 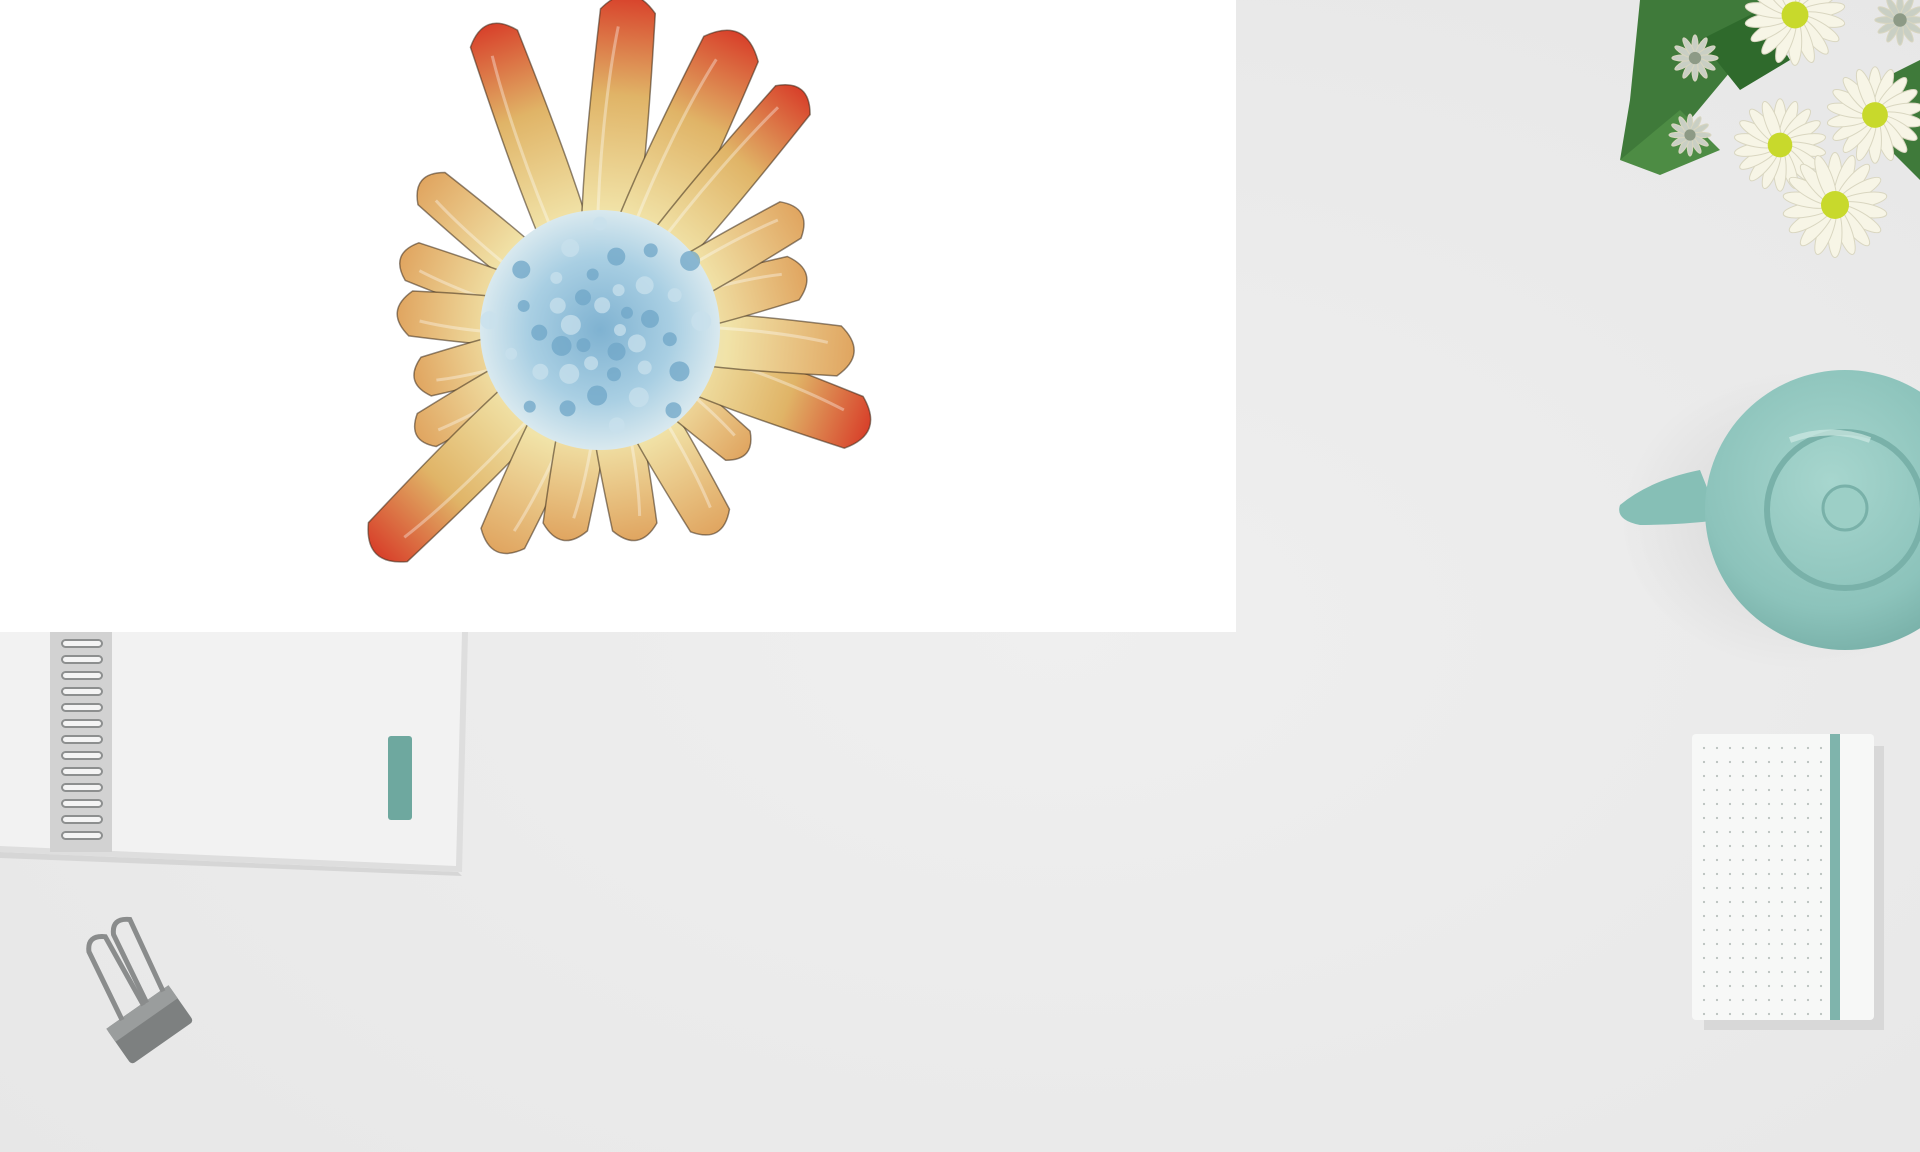 What do you see at coordinates (600, 330) in the screenshot?
I see `splash-core` at bounding box center [600, 330].